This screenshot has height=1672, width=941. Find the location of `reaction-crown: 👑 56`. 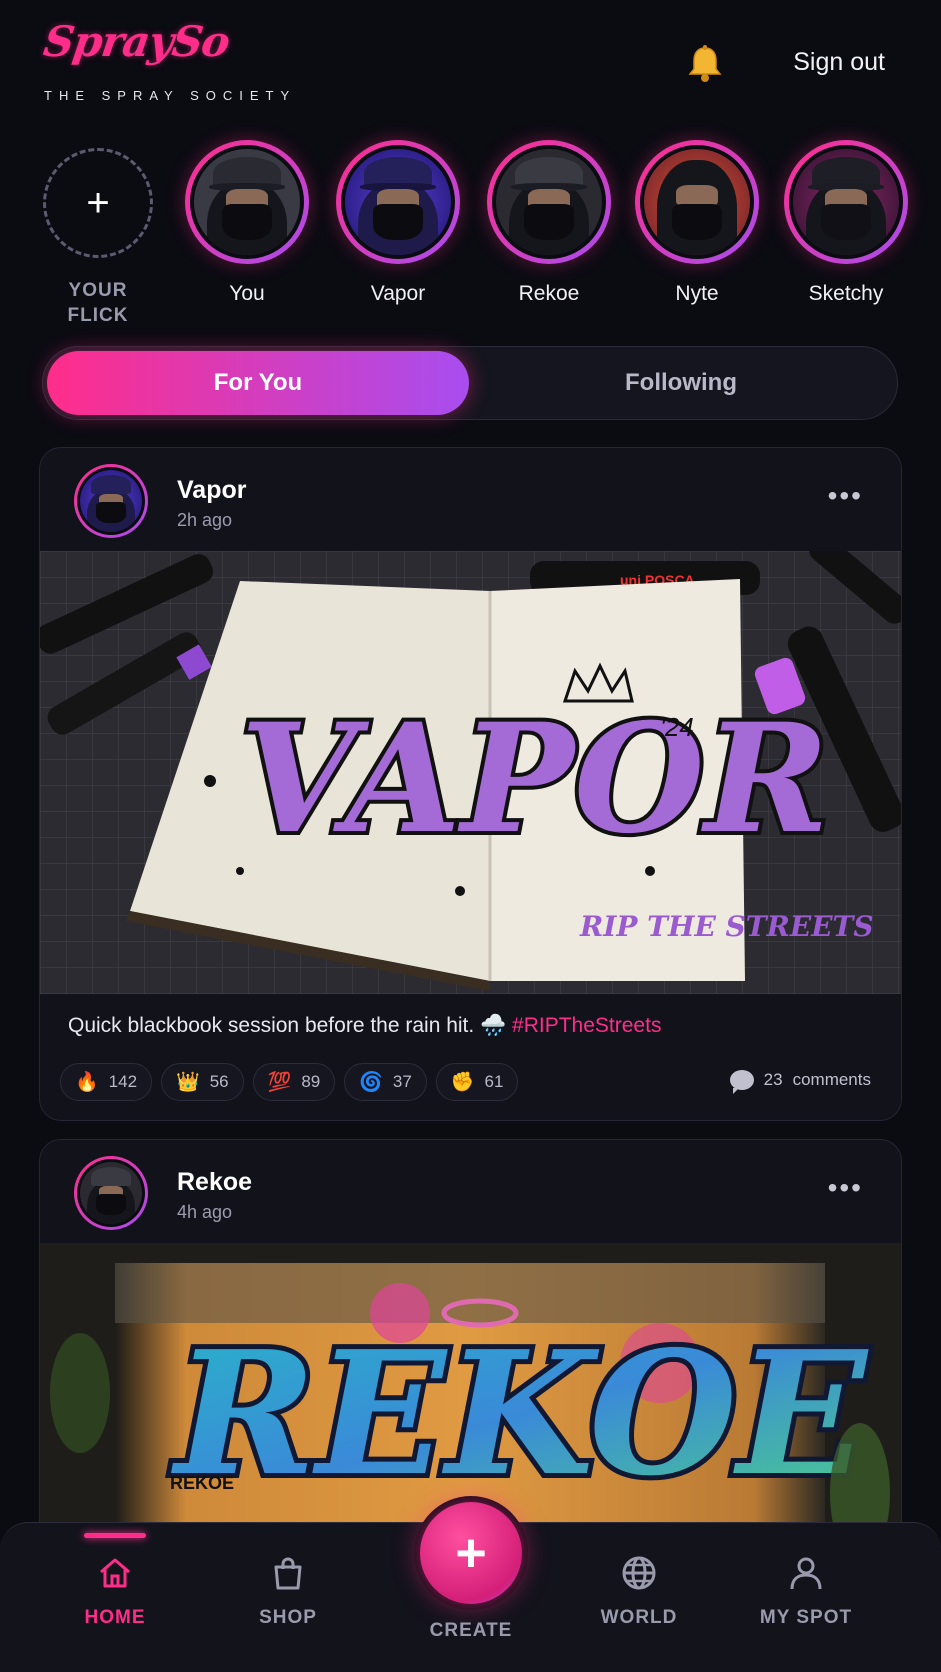

reaction-crown: 👑 56 is located at coordinates (202, 1082).